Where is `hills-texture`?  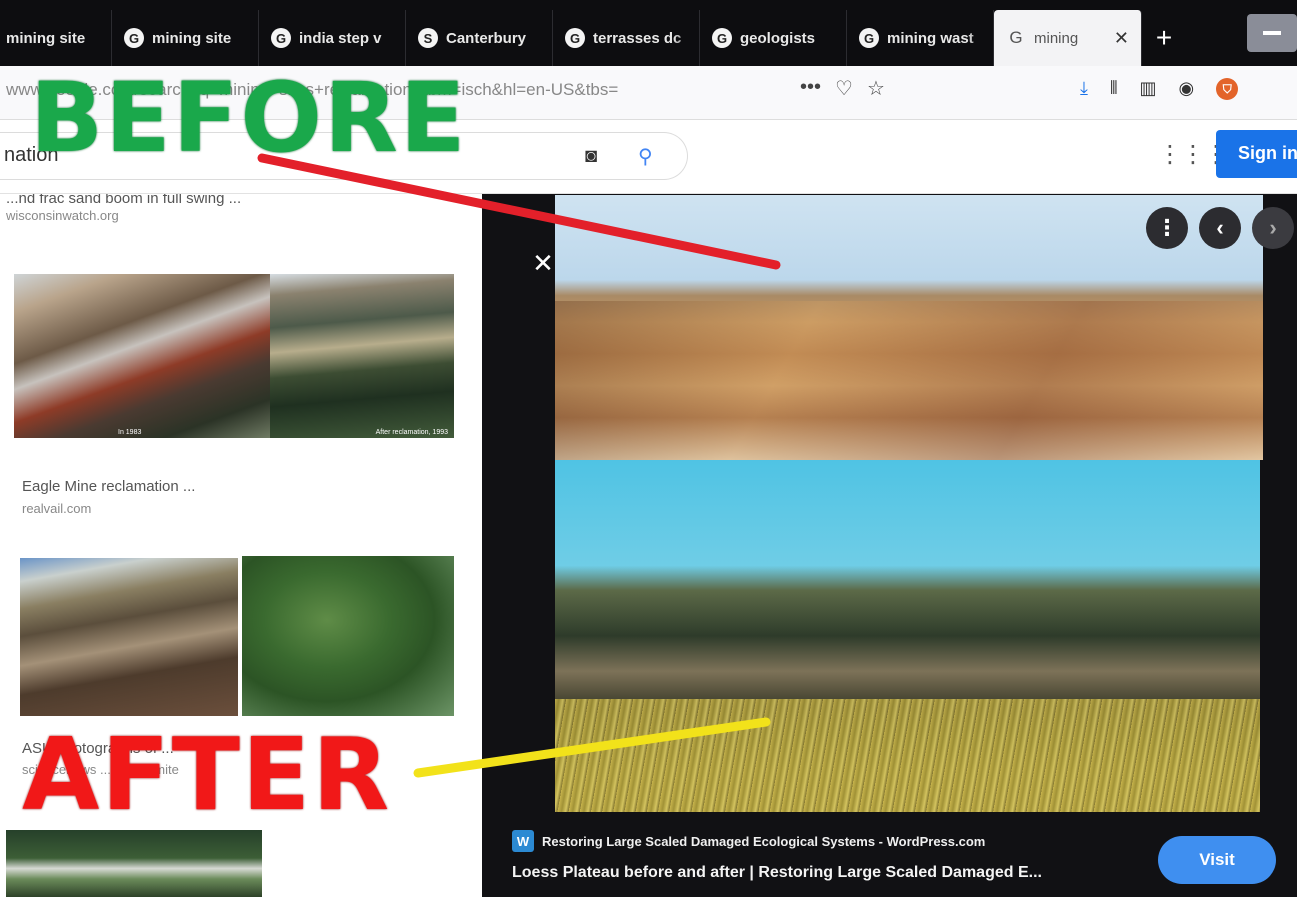 hills-texture is located at coordinates (909, 380).